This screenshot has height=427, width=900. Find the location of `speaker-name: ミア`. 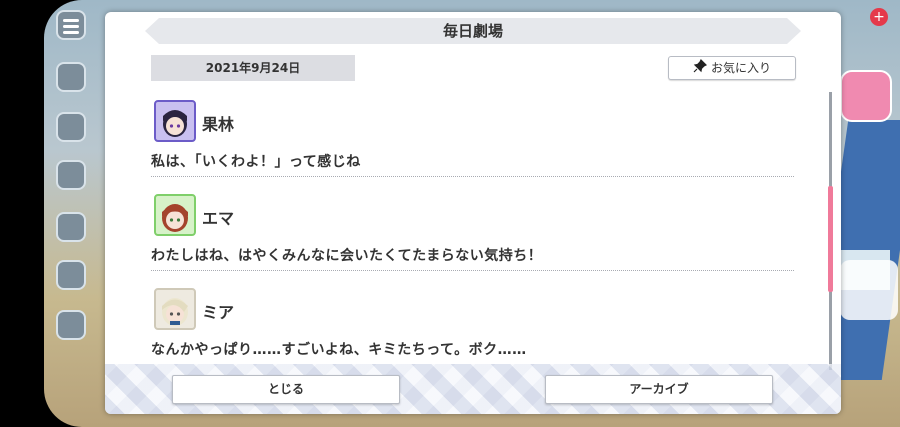

speaker-name: ミア is located at coordinates (218, 312).